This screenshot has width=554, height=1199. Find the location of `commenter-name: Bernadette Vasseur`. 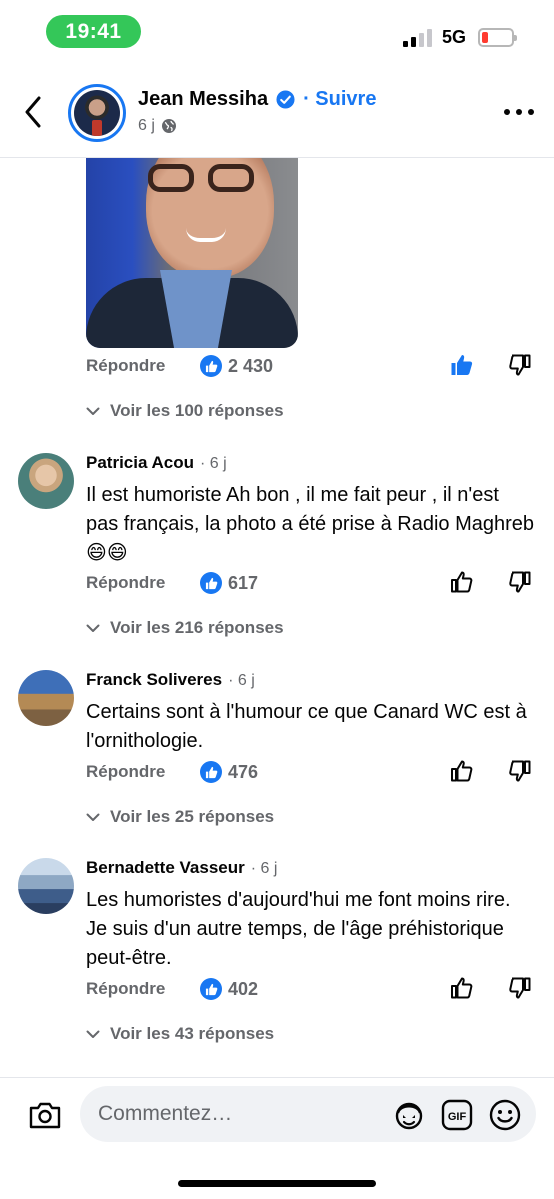

commenter-name: Bernadette Vasseur is located at coordinates (165, 868).